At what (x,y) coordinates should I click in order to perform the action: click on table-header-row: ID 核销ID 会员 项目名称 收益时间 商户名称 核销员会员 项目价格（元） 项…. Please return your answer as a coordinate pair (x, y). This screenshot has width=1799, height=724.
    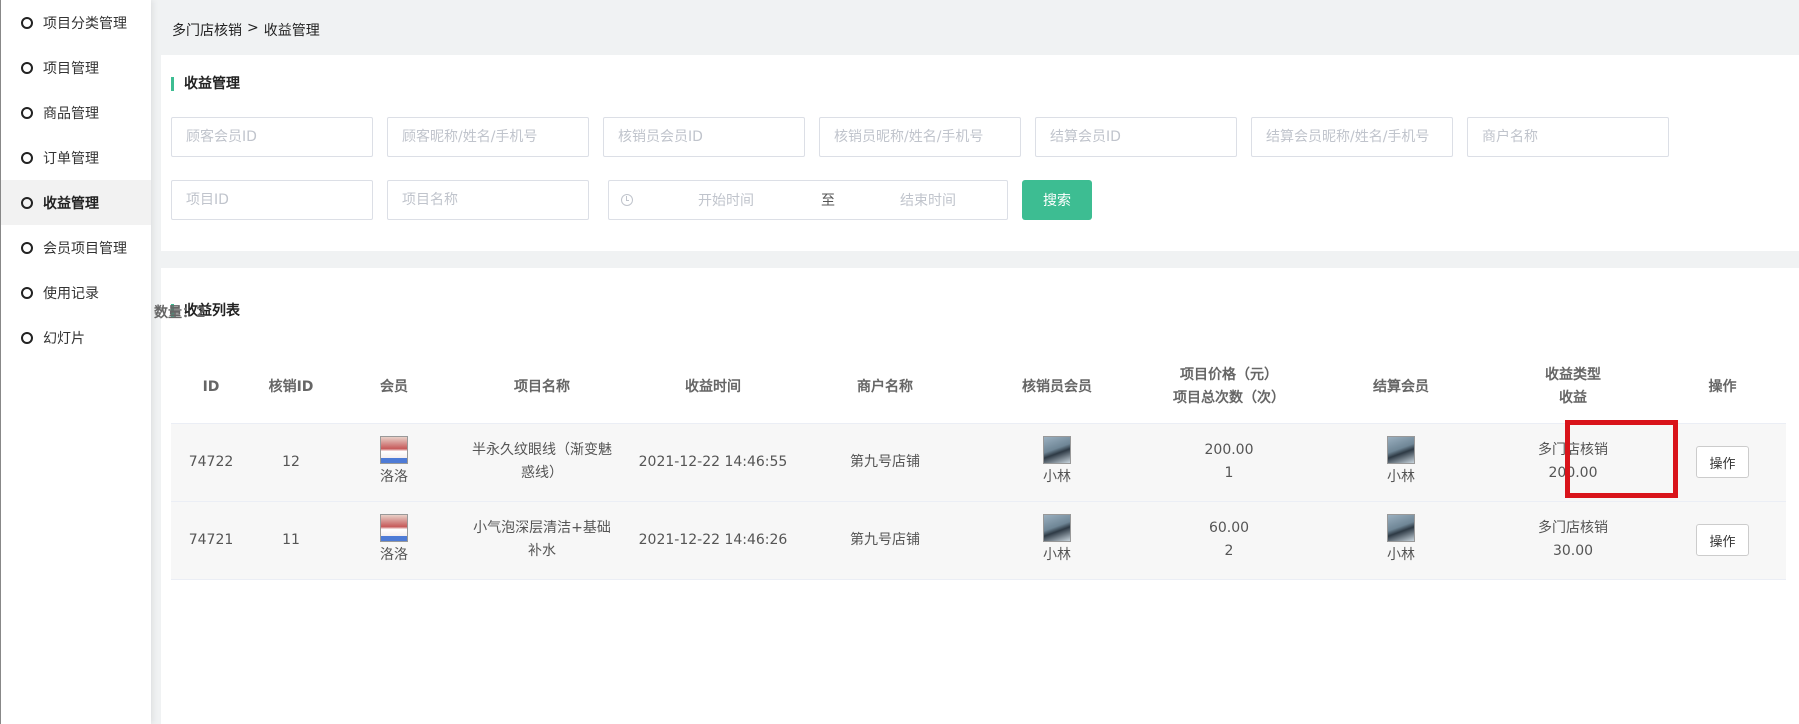
    Looking at the image, I should click on (978, 387).